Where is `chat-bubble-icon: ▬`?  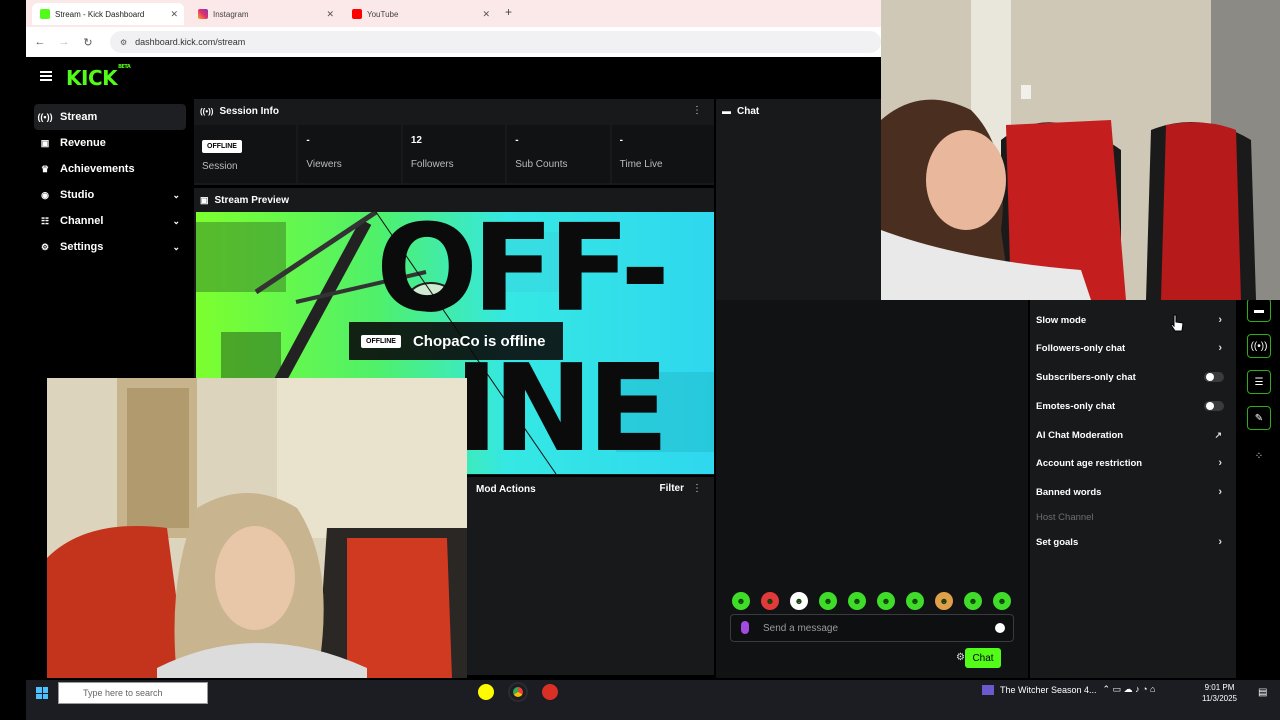
chat-bubble-icon: ▬ is located at coordinates (1259, 310).